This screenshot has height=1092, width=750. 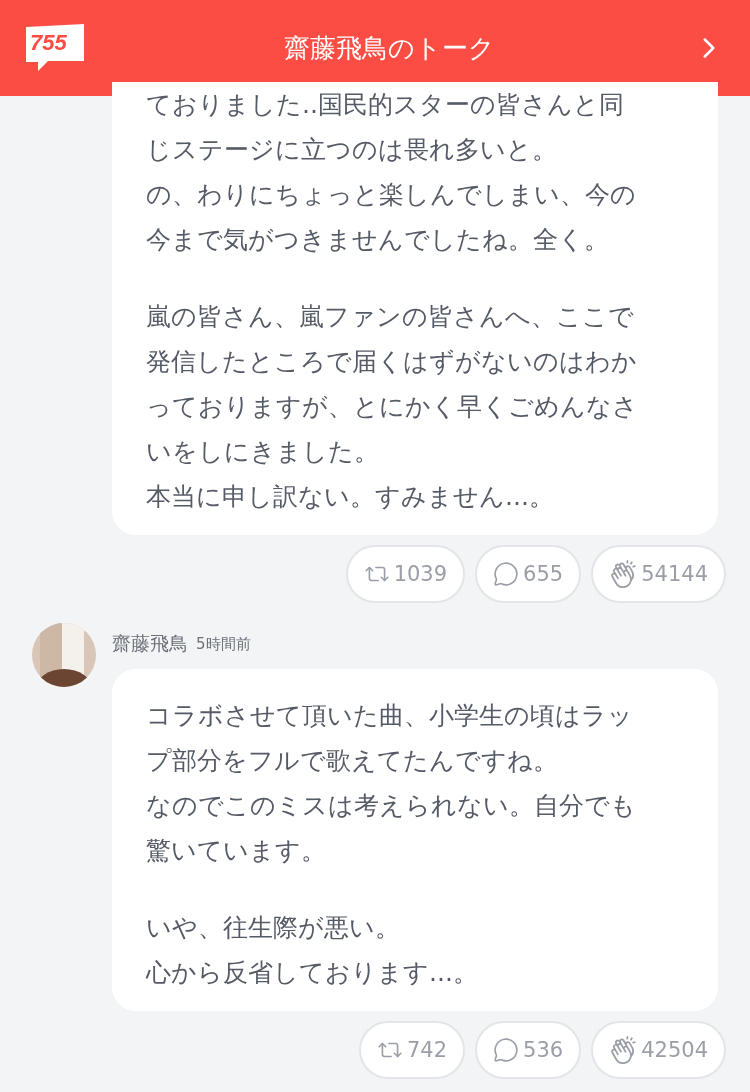 What do you see at coordinates (658, 1050) in the screenshot?
I see `clap-button: 42504` at bounding box center [658, 1050].